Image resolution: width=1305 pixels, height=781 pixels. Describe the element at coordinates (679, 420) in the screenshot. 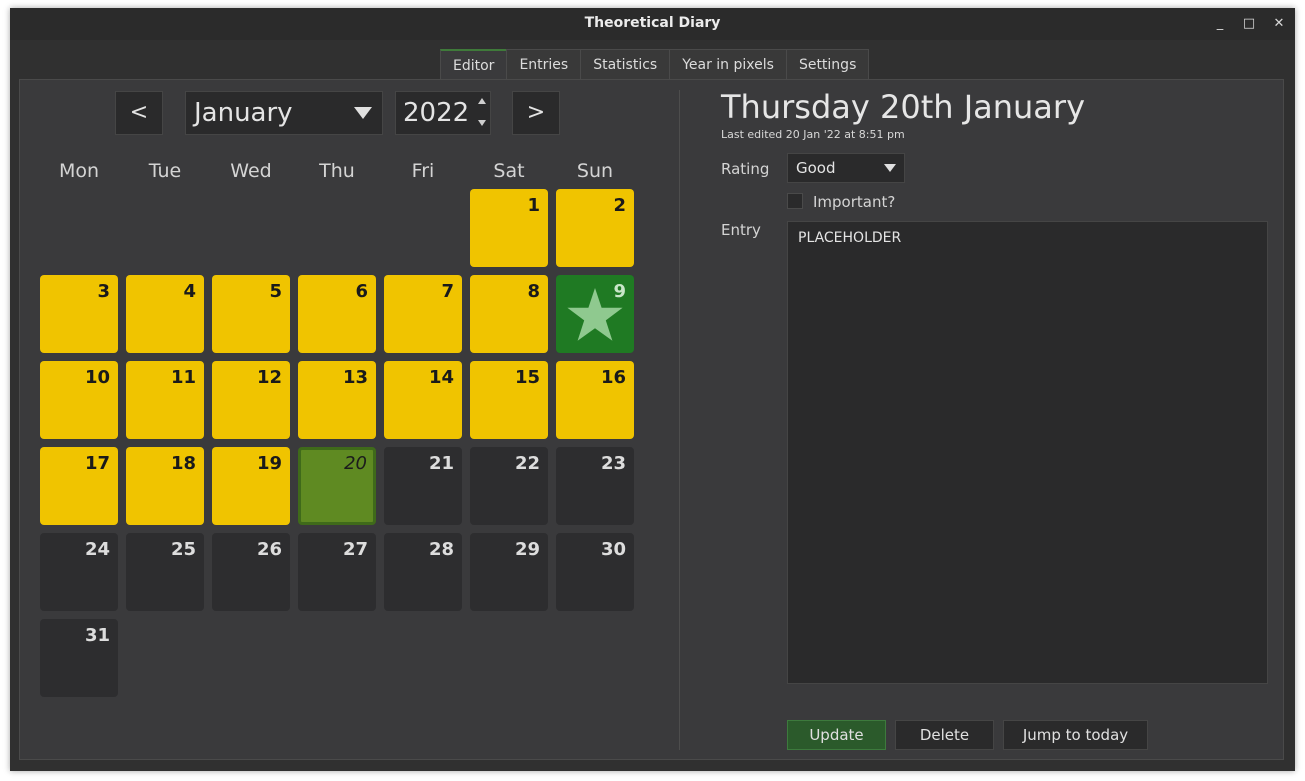

I see `divider` at that location.